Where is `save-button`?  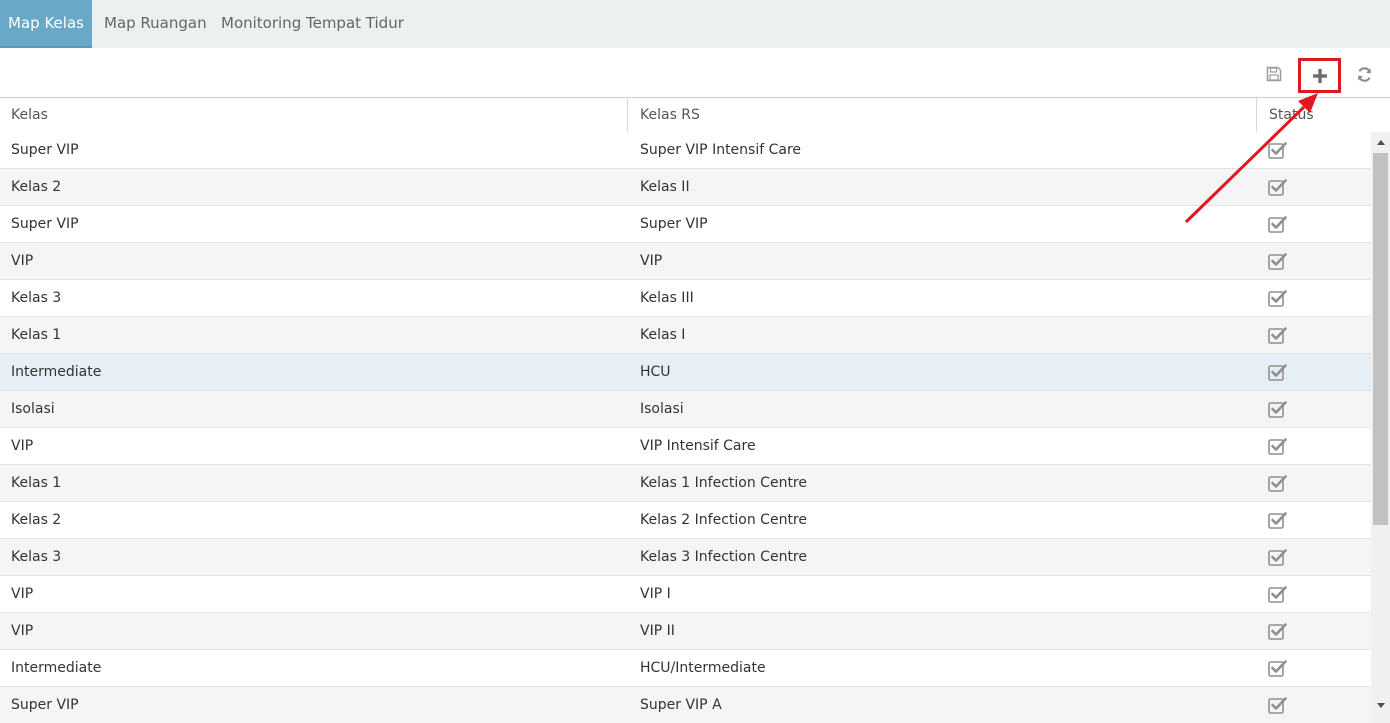 save-button is located at coordinates (1274, 74).